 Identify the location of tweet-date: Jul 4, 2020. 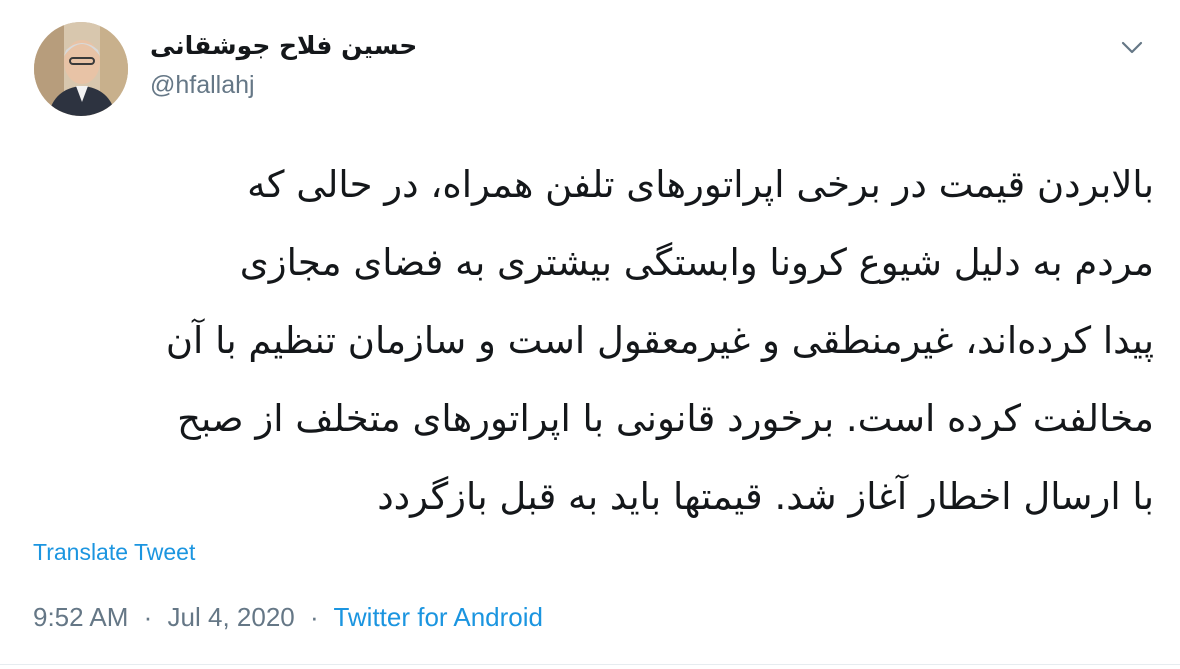
(231, 617).